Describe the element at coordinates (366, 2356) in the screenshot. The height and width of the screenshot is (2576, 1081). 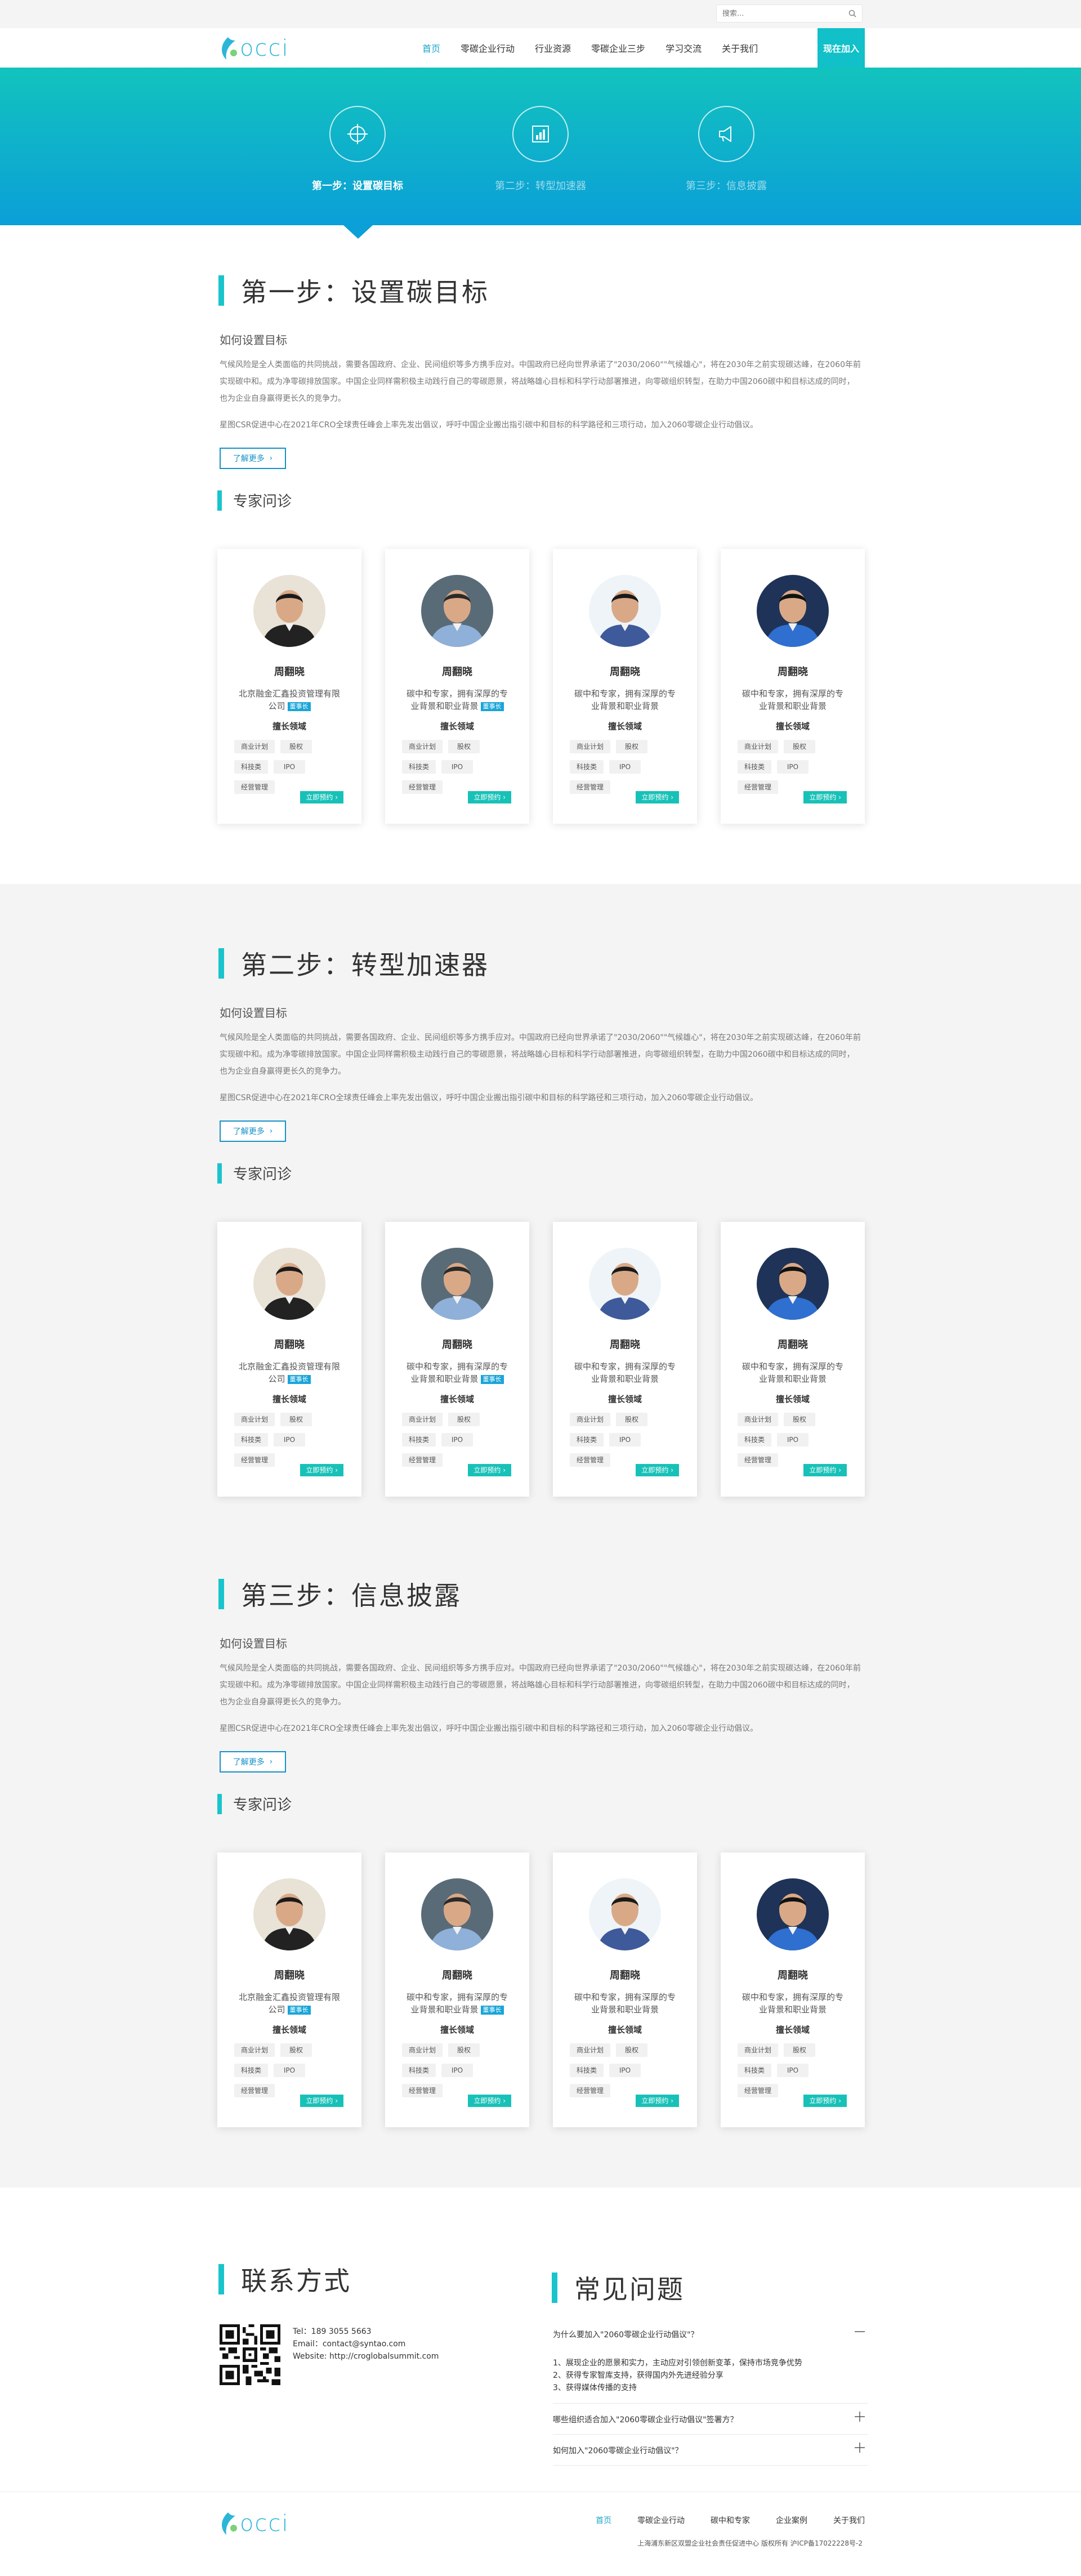
I see `contact-website: Website: http://croglobalsummit.com` at that location.